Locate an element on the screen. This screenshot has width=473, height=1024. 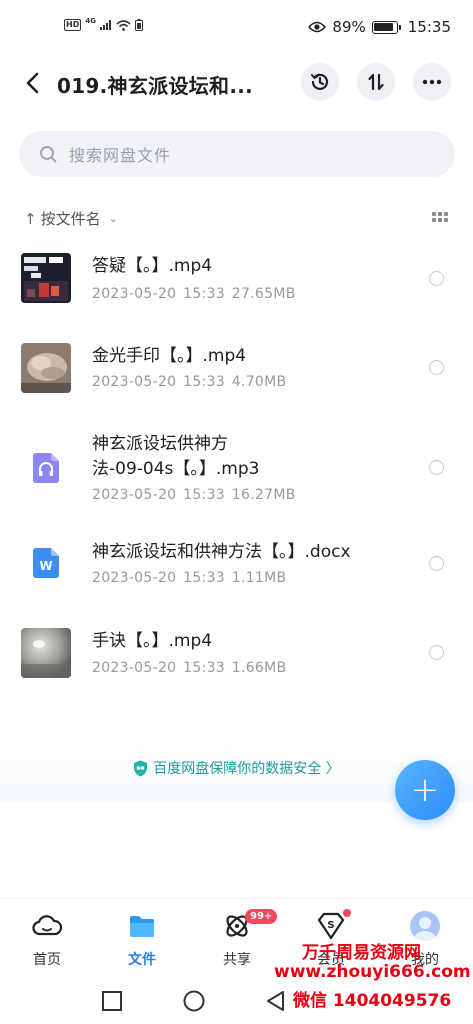
status-bar: HD 4G 89% 15:35 is located at coordinates (236, 28).